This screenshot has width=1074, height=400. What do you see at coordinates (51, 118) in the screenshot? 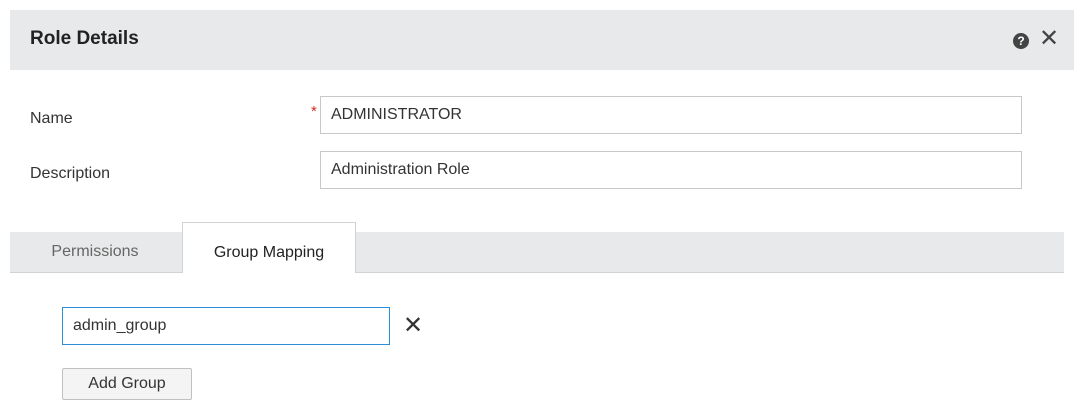
I see `name-label: Name` at bounding box center [51, 118].